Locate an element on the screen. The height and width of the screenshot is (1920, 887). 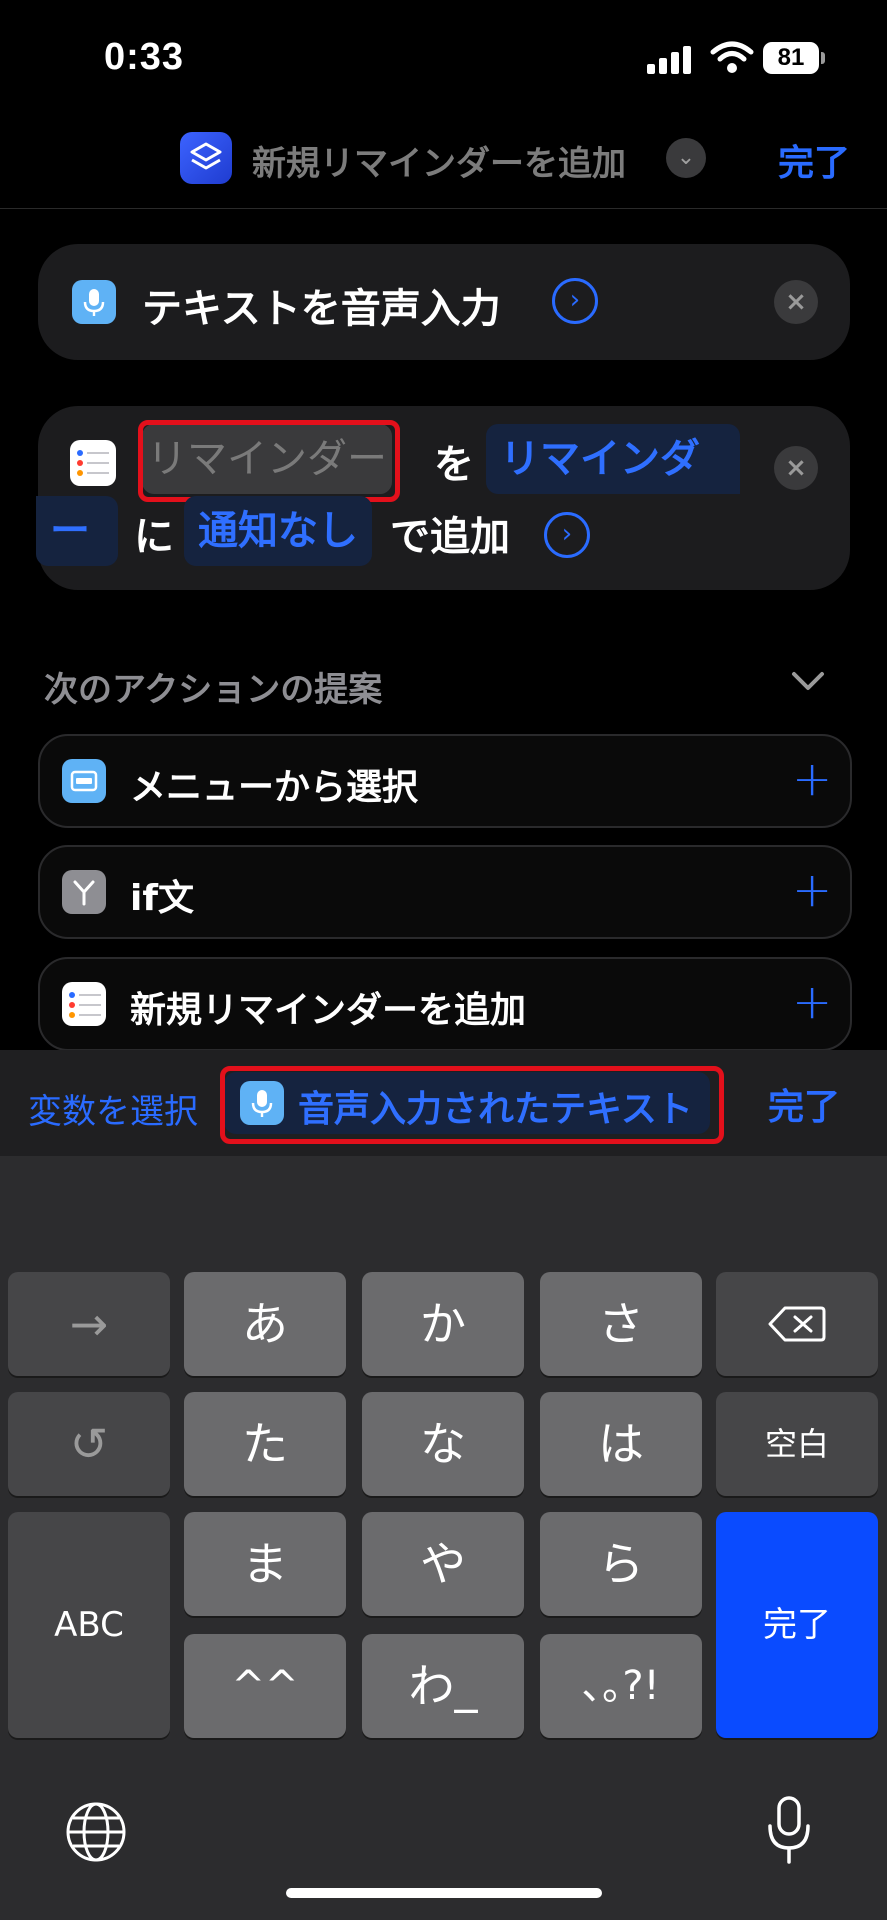
suggestion-item: if文 + is located at coordinates (445, 892).